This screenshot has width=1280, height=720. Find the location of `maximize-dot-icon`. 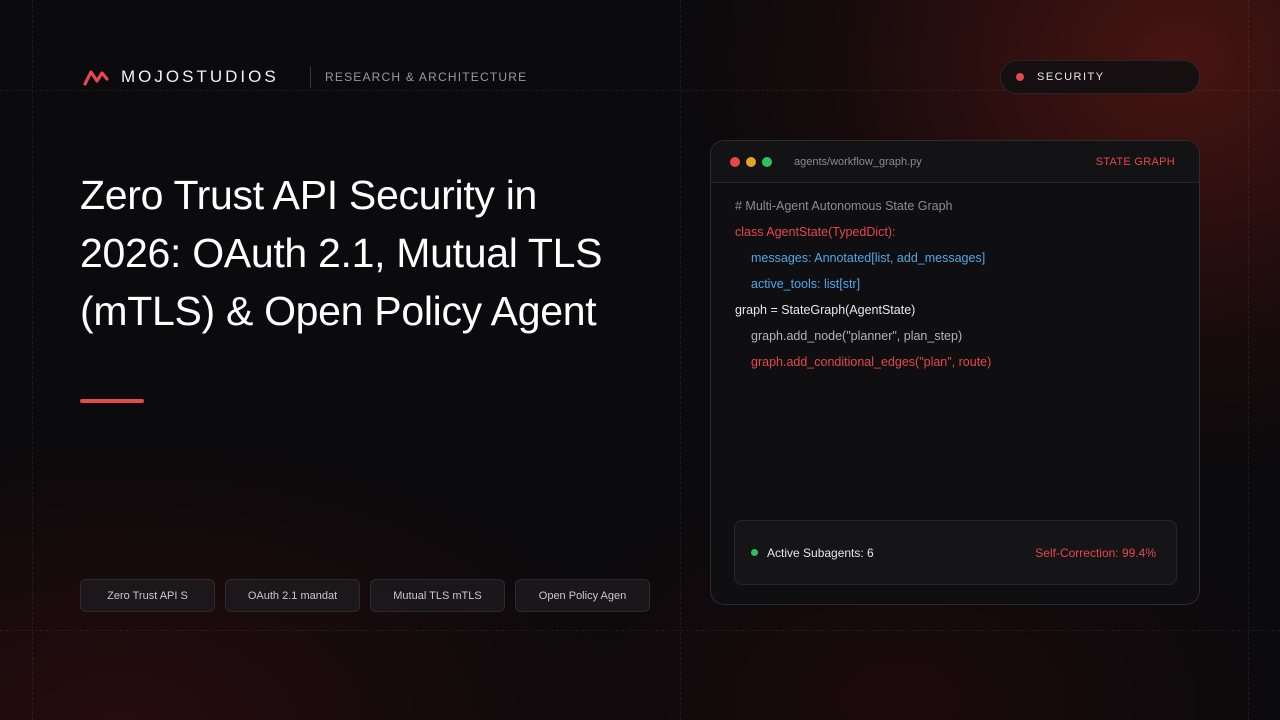

maximize-dot-icon is located at coordinates (767, 161).